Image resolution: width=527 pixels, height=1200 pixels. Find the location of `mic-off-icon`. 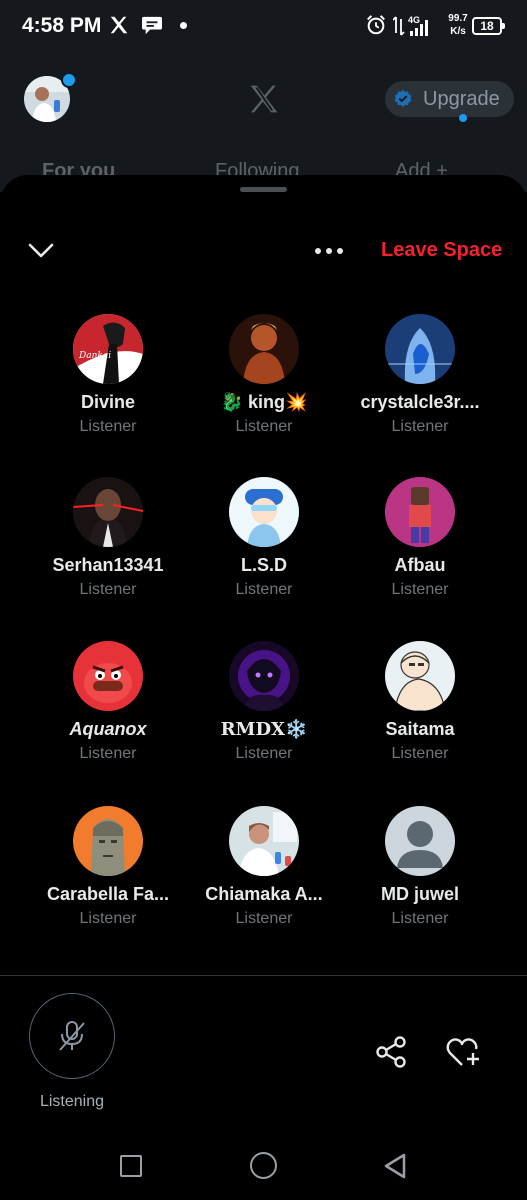

mic-off-icon is located at coordinates (72, 1036).